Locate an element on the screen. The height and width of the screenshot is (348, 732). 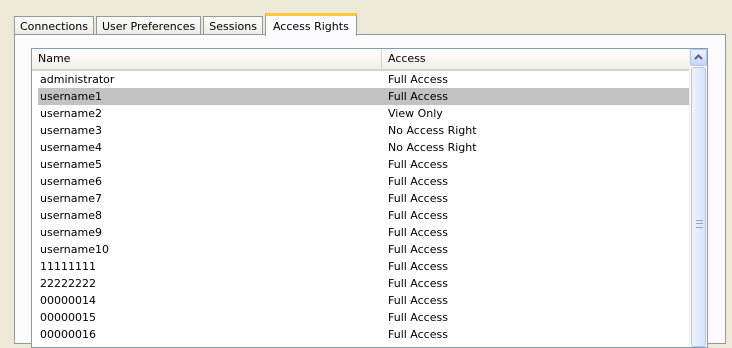
cell-name: username9 is located at coordinates (71, 232).